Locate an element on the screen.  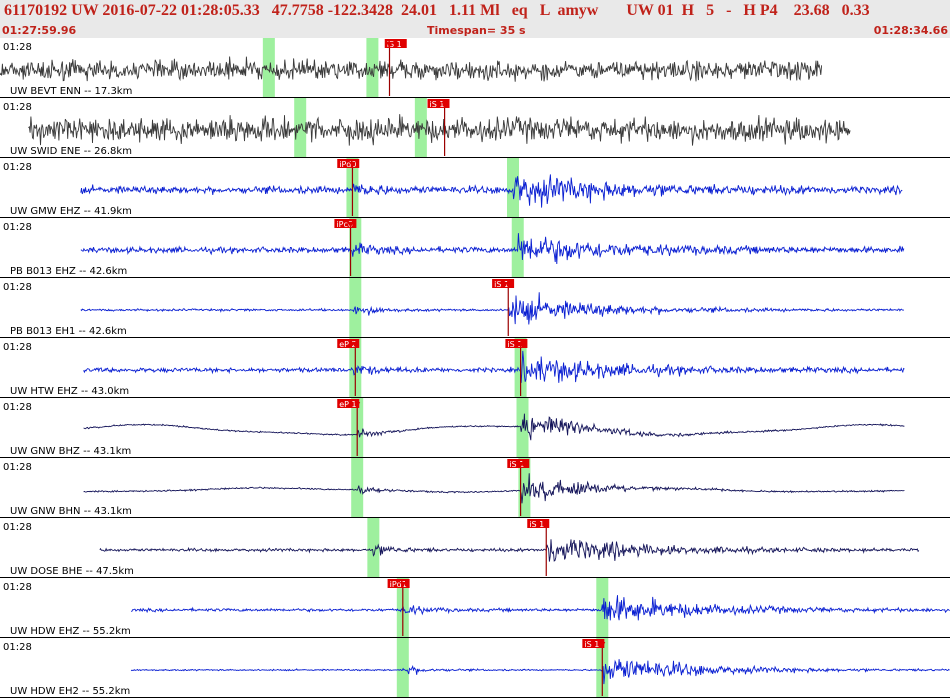
channel-row: iS 101:28UW BEVT ENN -- 17.3km is located at coordinates (475, 68).